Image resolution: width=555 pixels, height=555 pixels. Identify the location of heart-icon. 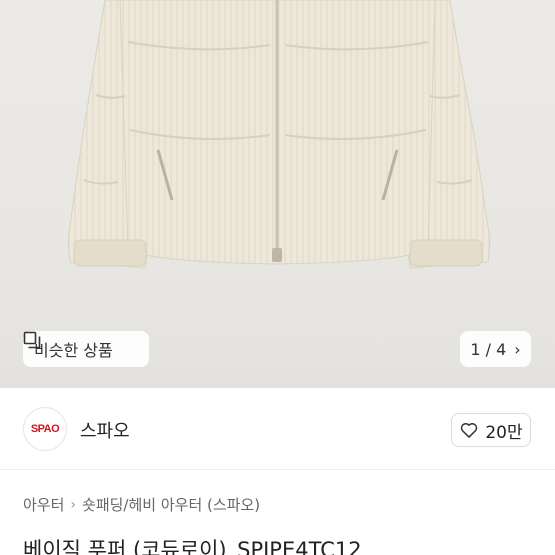
(469, 430).